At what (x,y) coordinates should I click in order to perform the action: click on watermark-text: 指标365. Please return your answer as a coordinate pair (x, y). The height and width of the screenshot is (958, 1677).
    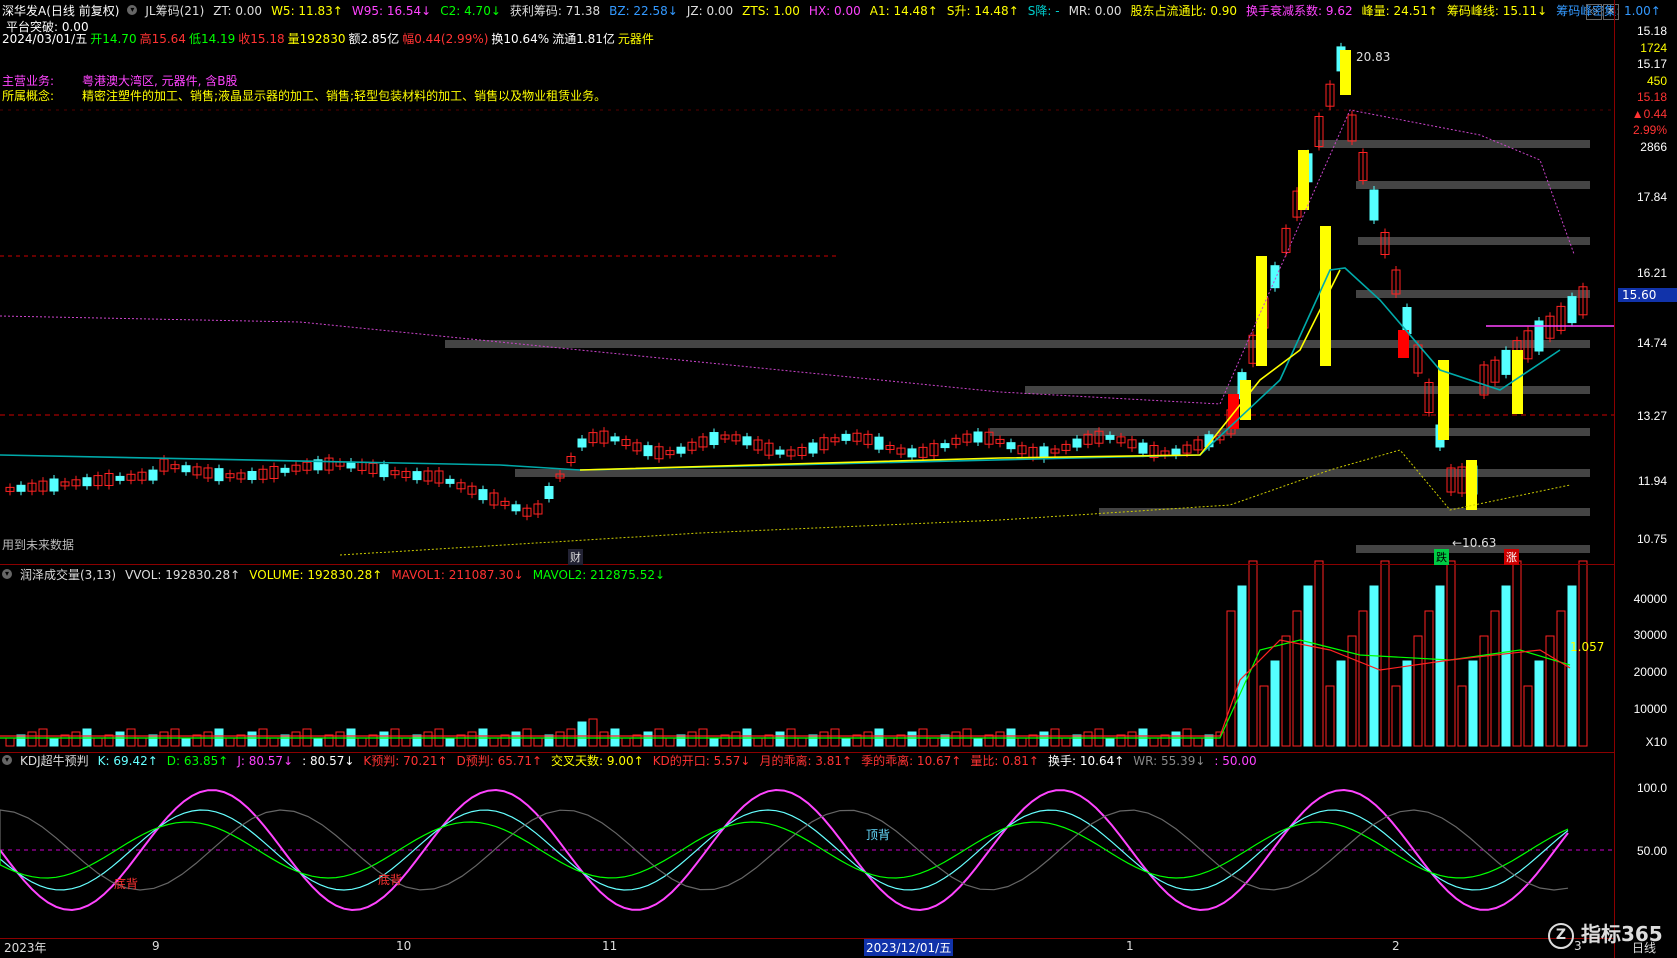
    Looking at the image, I should click on (1621, 934).